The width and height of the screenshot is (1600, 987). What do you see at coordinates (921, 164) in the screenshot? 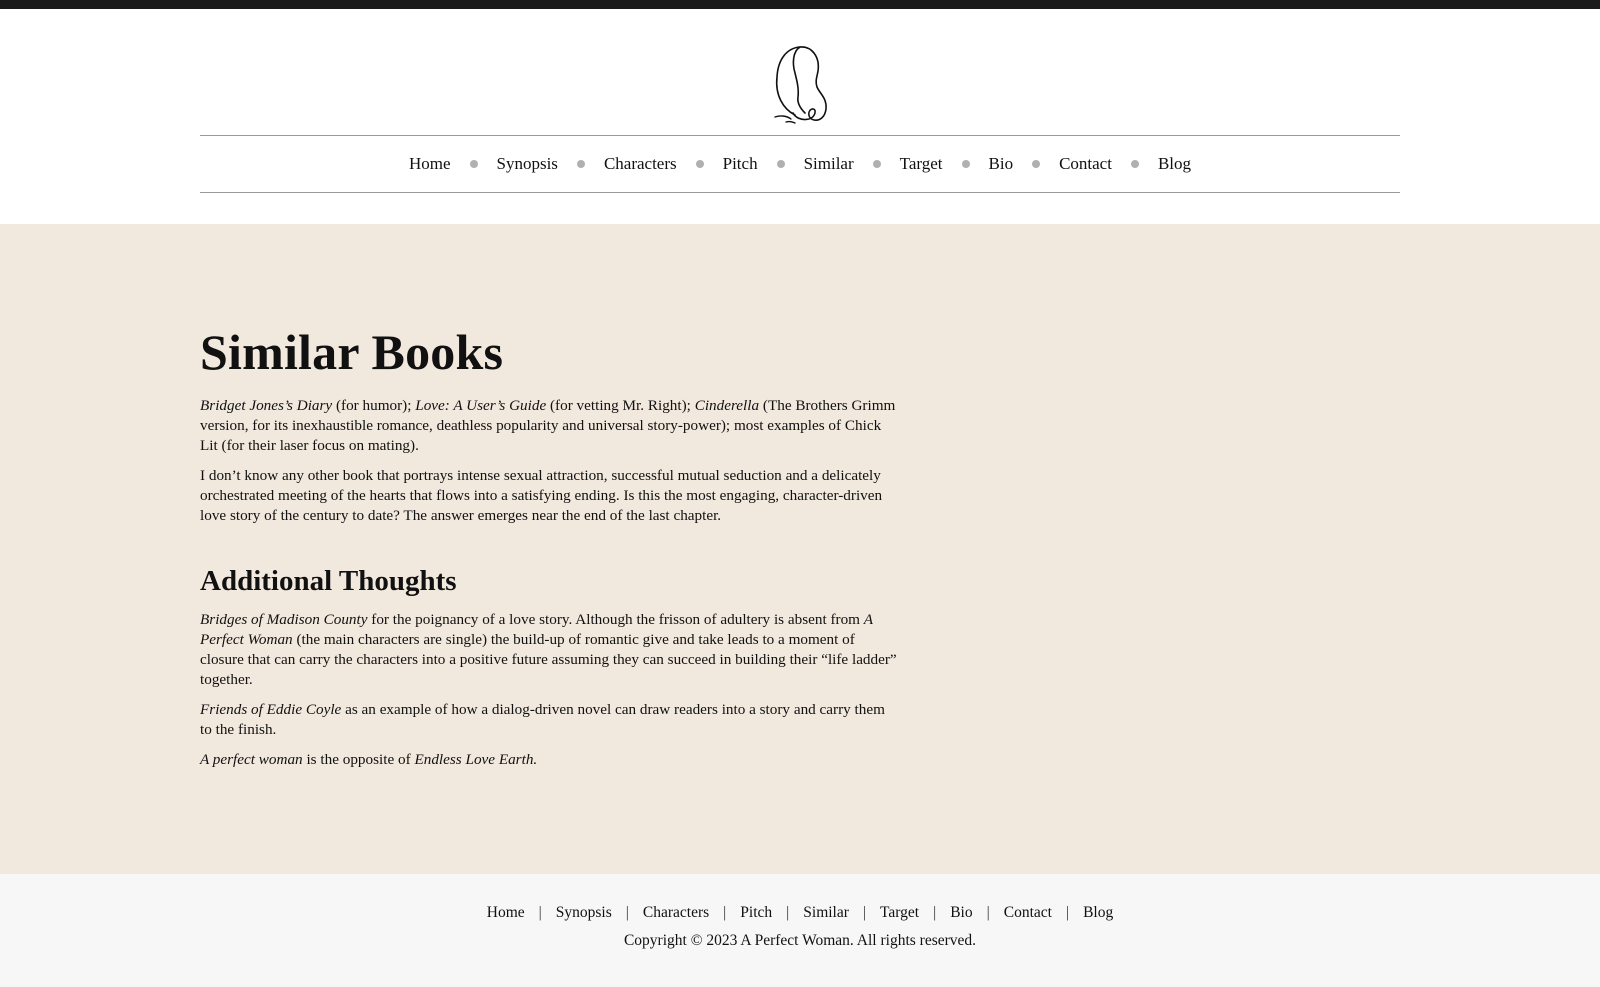
I see `nav-target: Target` at bounding box center [921, 164].